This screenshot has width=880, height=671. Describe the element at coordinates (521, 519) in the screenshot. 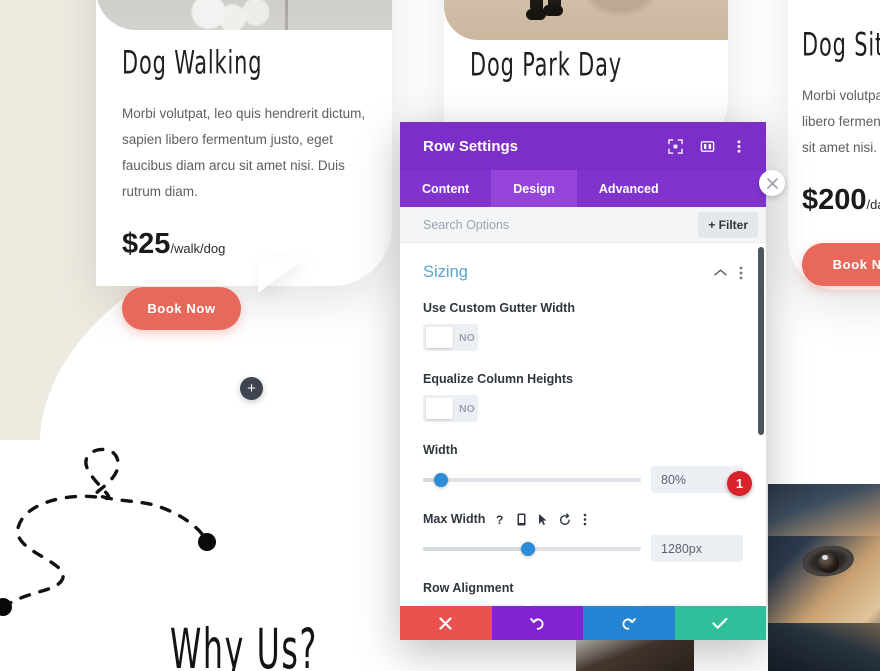

I see `mobile-icon` at that location.